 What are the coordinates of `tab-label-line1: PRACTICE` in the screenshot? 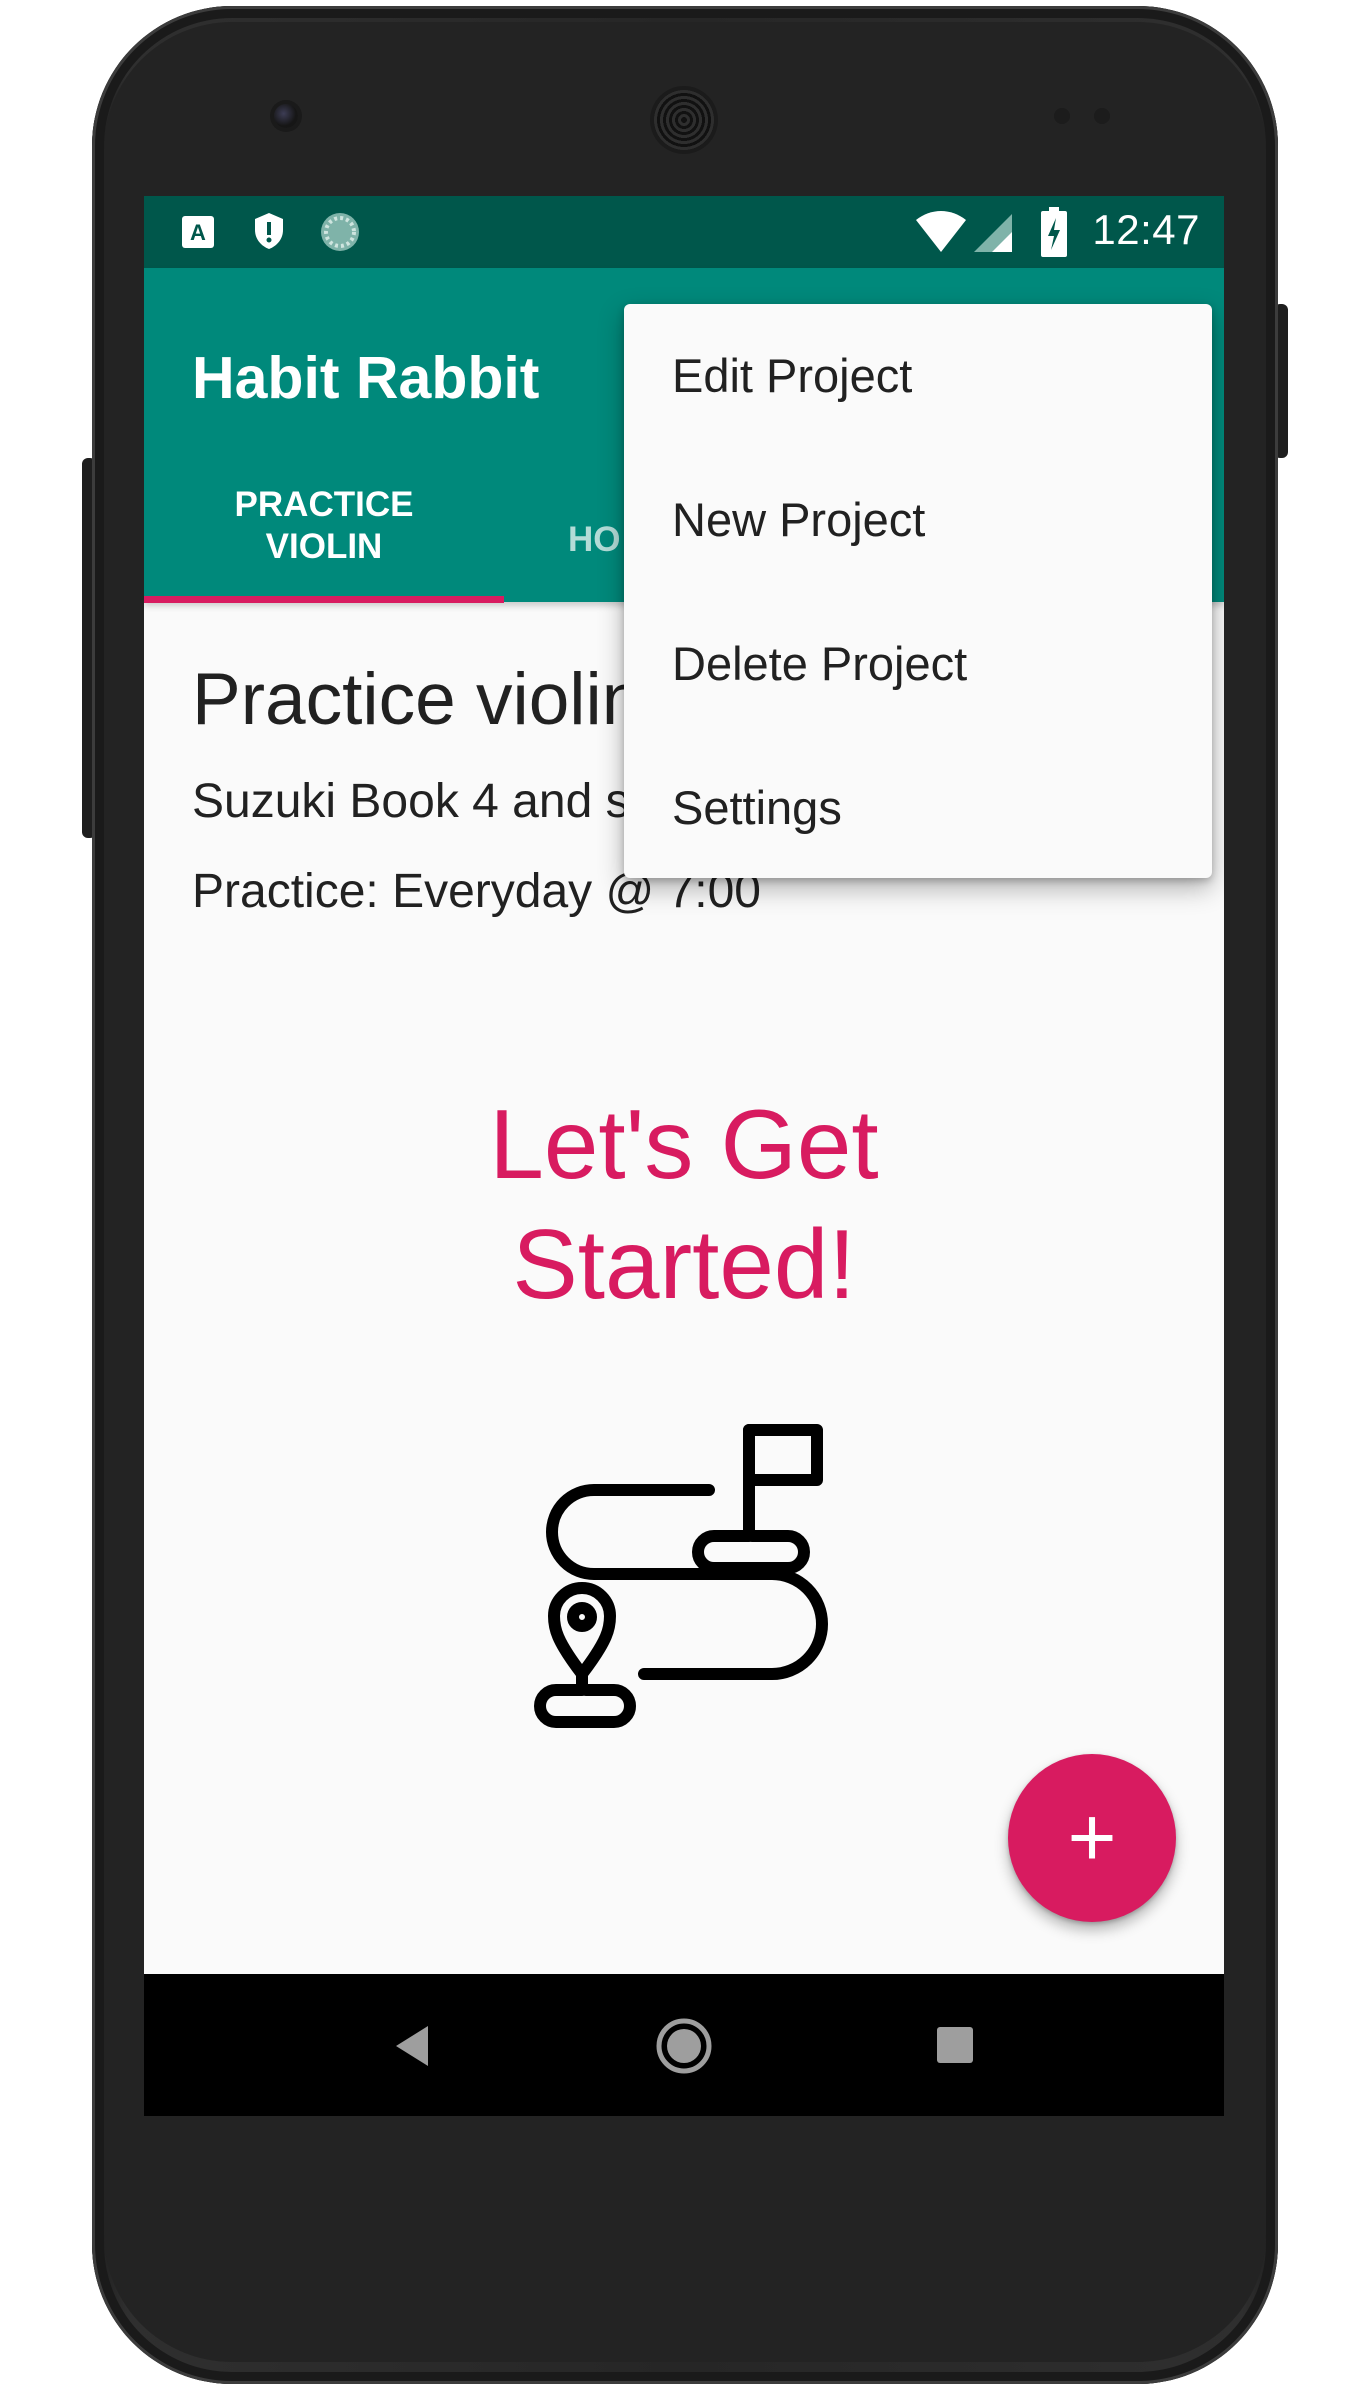 It's located at (324, 504).